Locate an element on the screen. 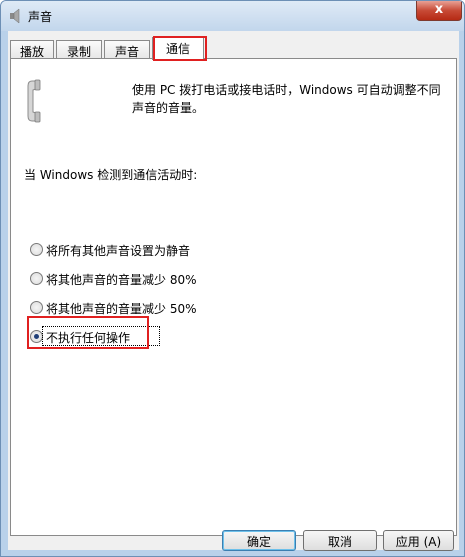  window-title: 声音 is located at coordinates (40, 17).